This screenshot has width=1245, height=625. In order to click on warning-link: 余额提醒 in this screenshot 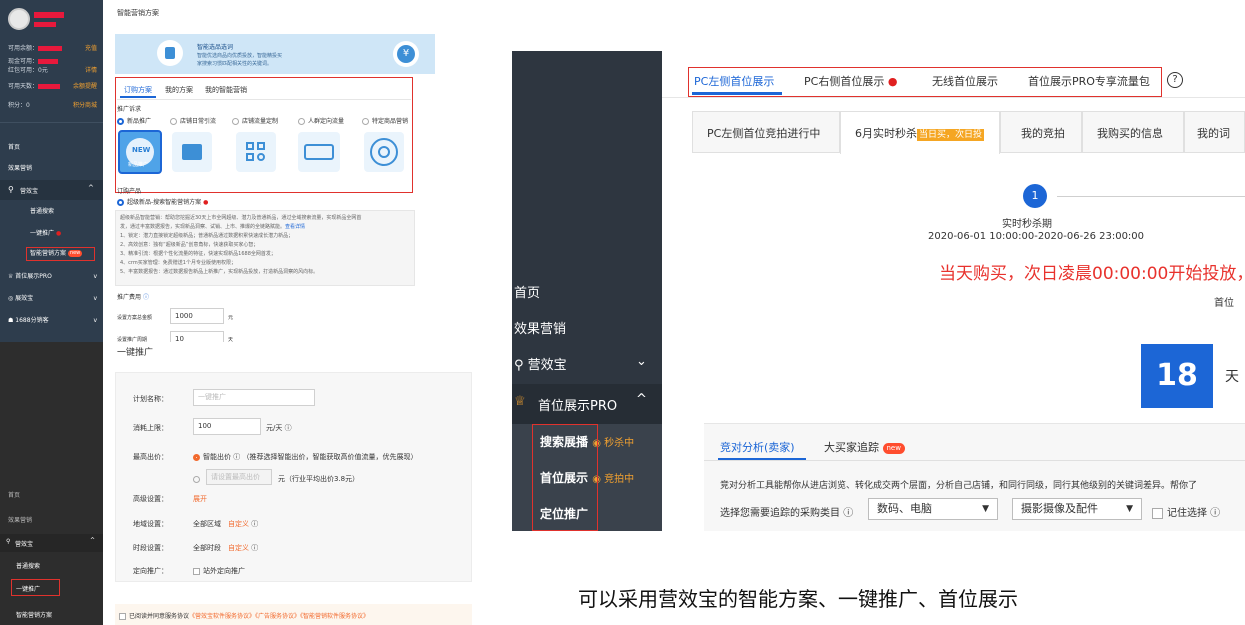, I will do `click(85, 87)`.